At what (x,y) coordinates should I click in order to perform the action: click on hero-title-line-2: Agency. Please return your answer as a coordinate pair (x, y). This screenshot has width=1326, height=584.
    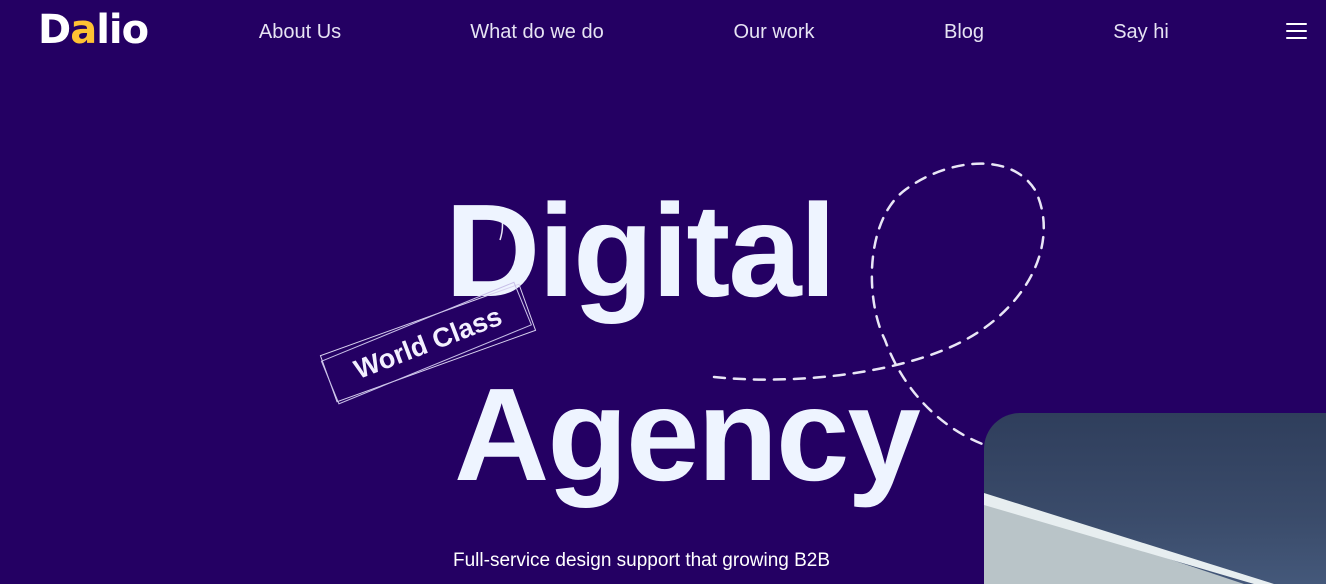
    Looking at the image, I should click on (687, 434).